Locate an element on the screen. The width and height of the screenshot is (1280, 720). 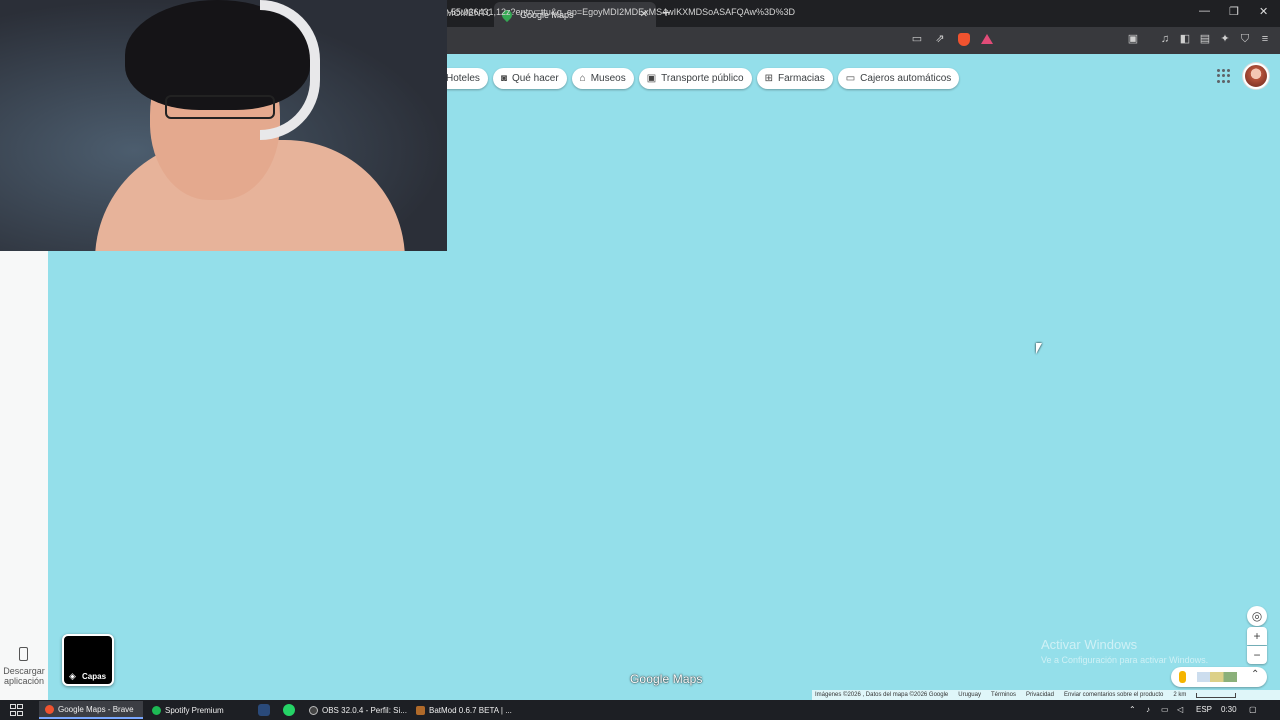
webcam-overlay is located at coordinates (223, 125).